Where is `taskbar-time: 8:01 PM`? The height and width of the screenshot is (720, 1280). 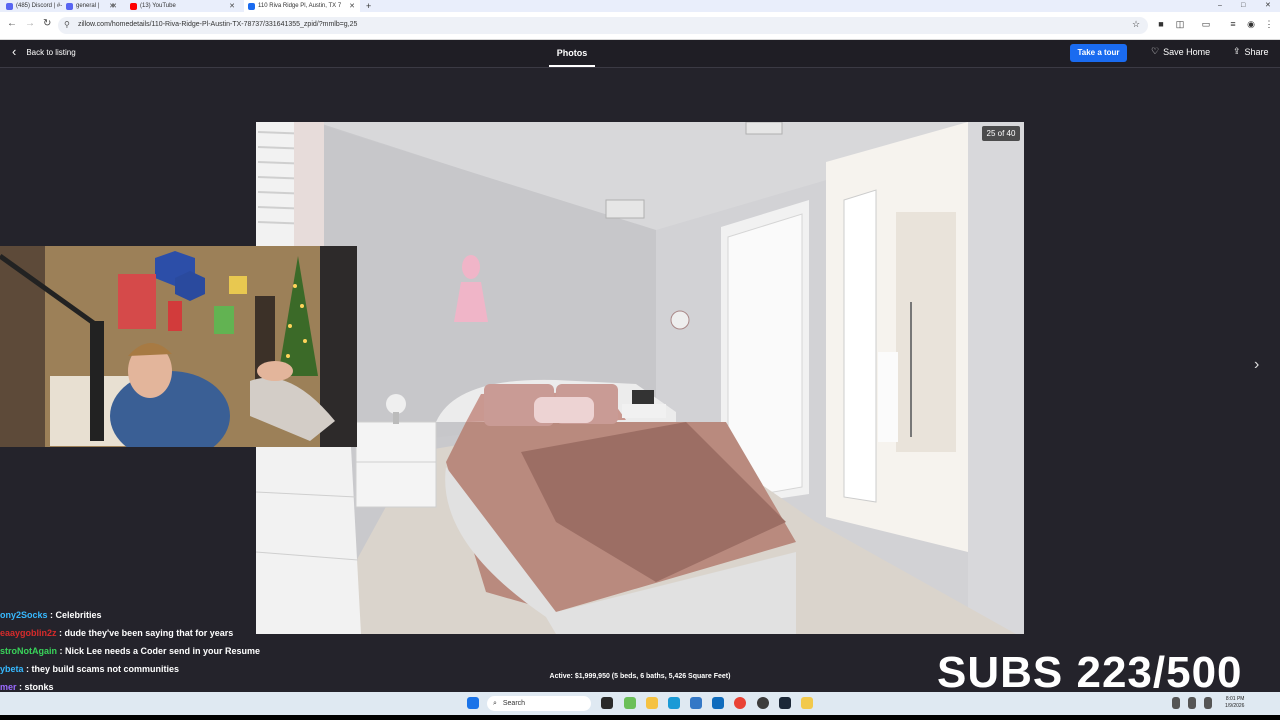
taskbar-time: 8:01 PM is located at coordinates (1235, 699).